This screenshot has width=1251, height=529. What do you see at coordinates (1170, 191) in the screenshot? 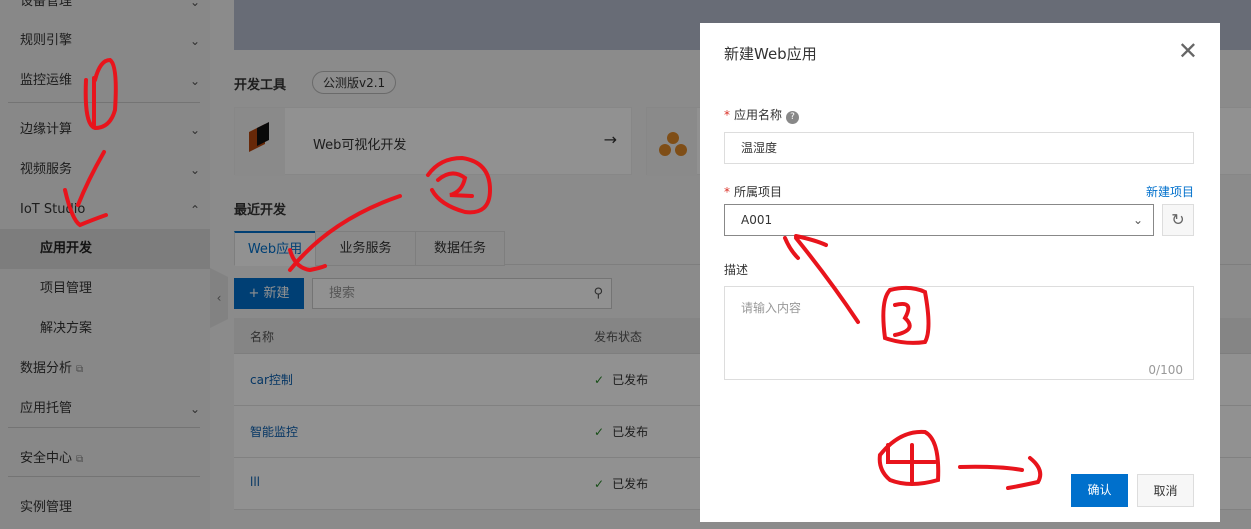
I see `new-project-link: 新建项目` at bounding box center [1170, 191].